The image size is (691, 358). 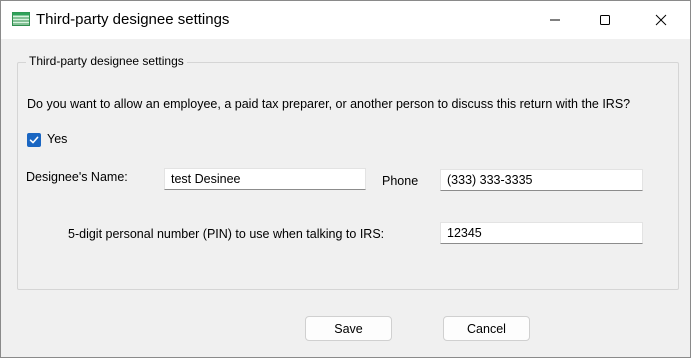 What do you see at coordinates (57, 139) in the screenshot?
I see `allow-yes-label: Yes` at bounding box center [57, 139].